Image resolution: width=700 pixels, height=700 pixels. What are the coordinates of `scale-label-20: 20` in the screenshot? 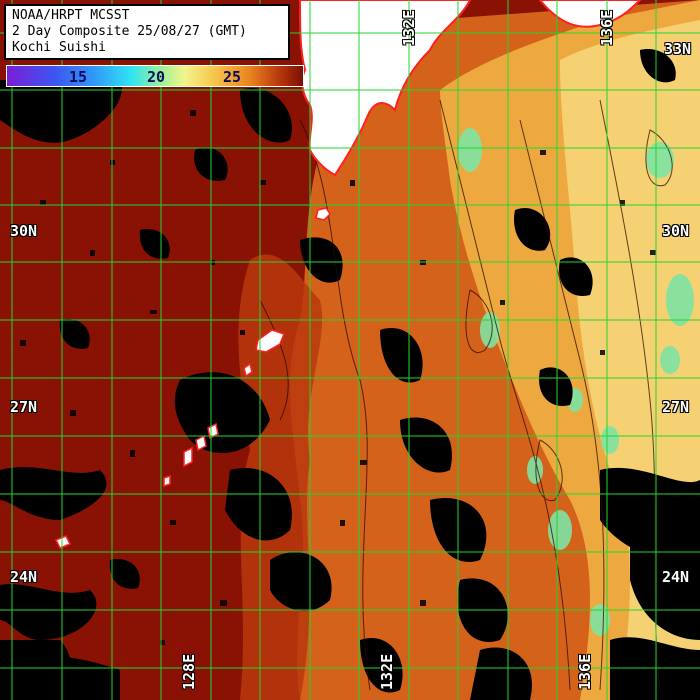 It's located at (156, 77).